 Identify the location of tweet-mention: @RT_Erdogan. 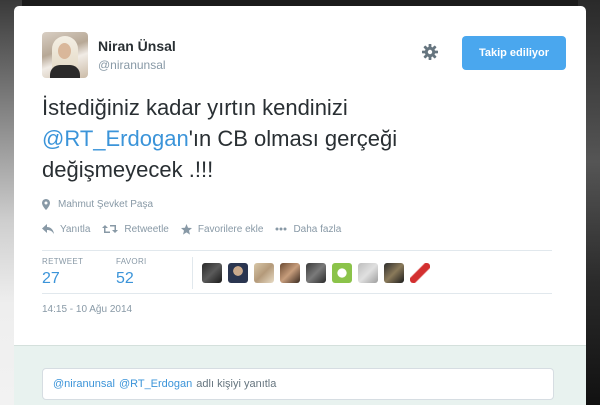
(115, 138).